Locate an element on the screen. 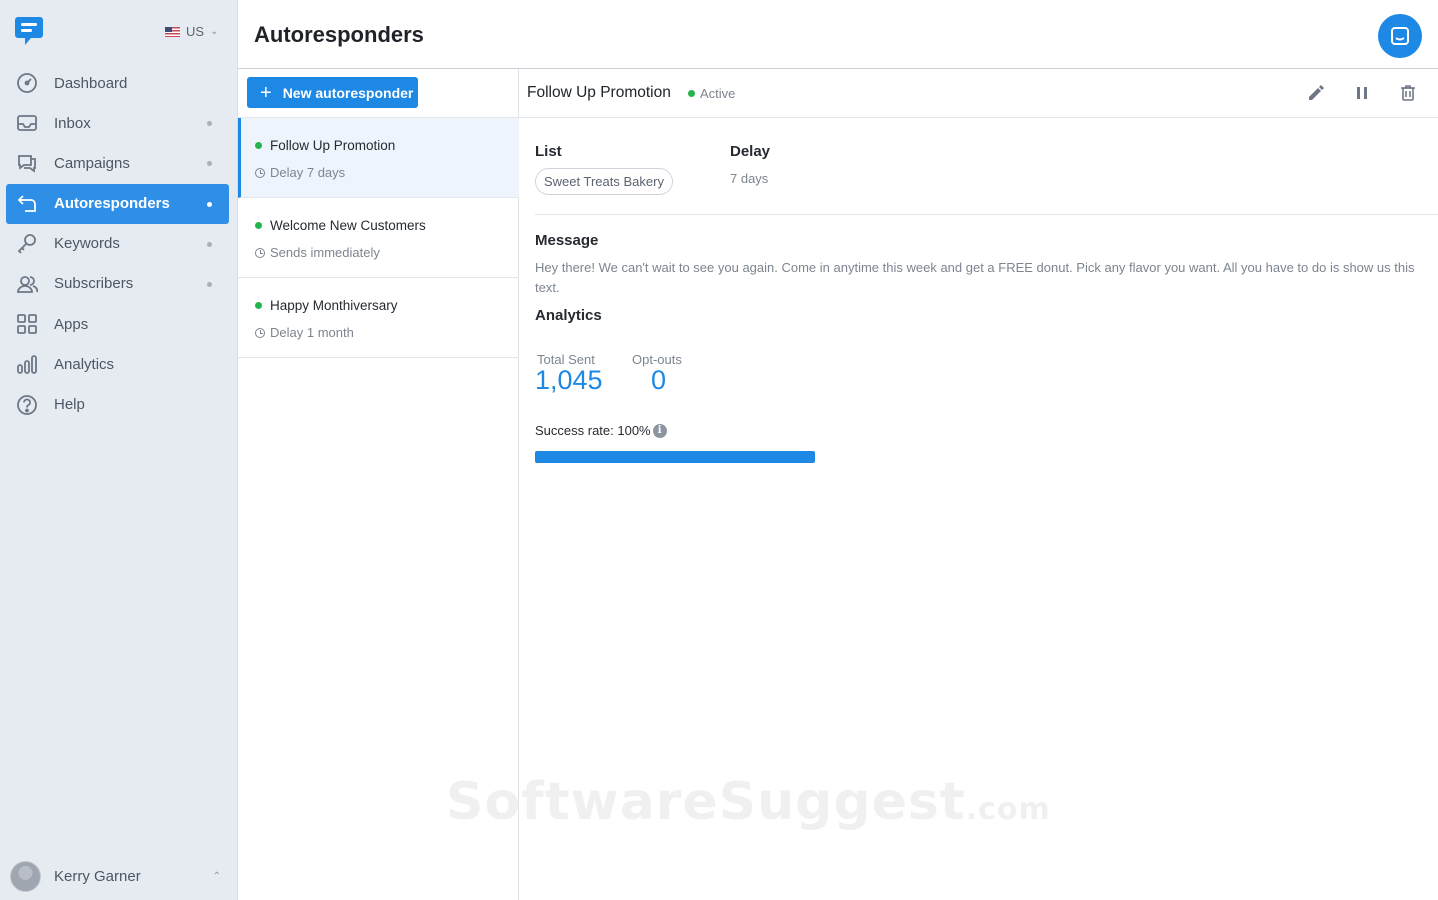 This screenshot has width=1438, height=900. pause-button is located at coordinates (1362, 93).